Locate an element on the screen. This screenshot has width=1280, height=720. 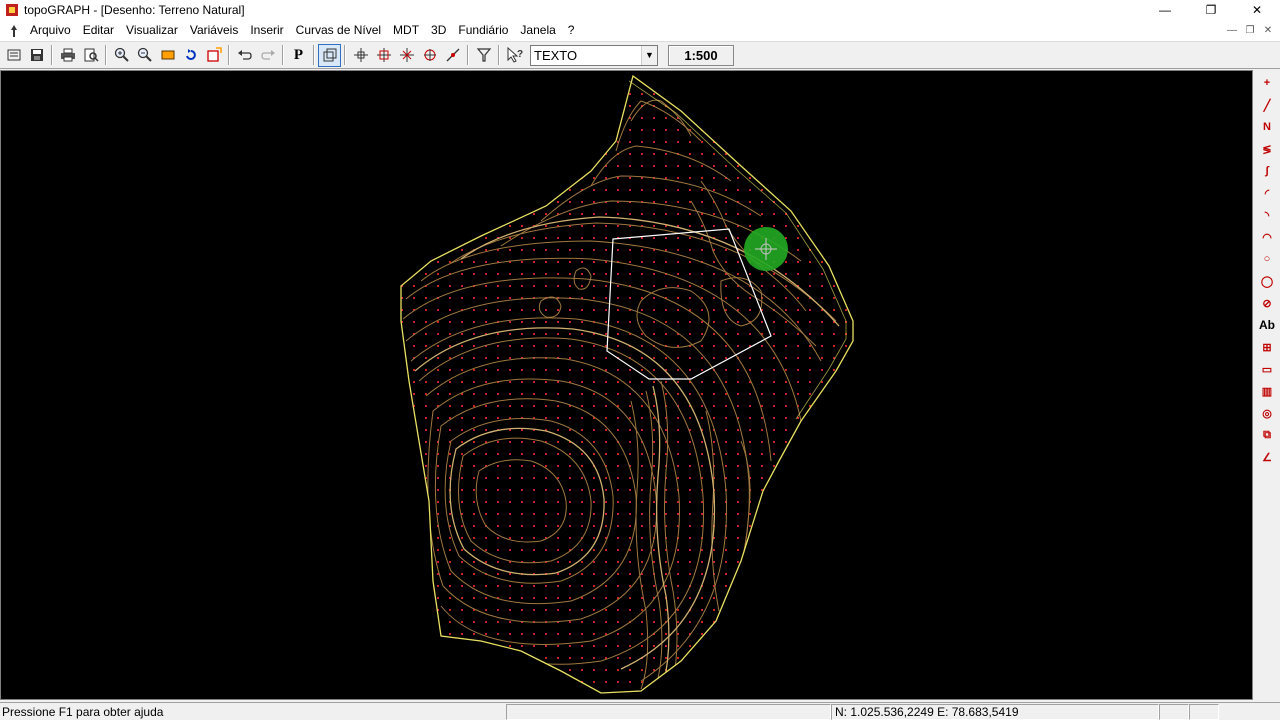
print-preview-icon is located at coordinates (90, 55).